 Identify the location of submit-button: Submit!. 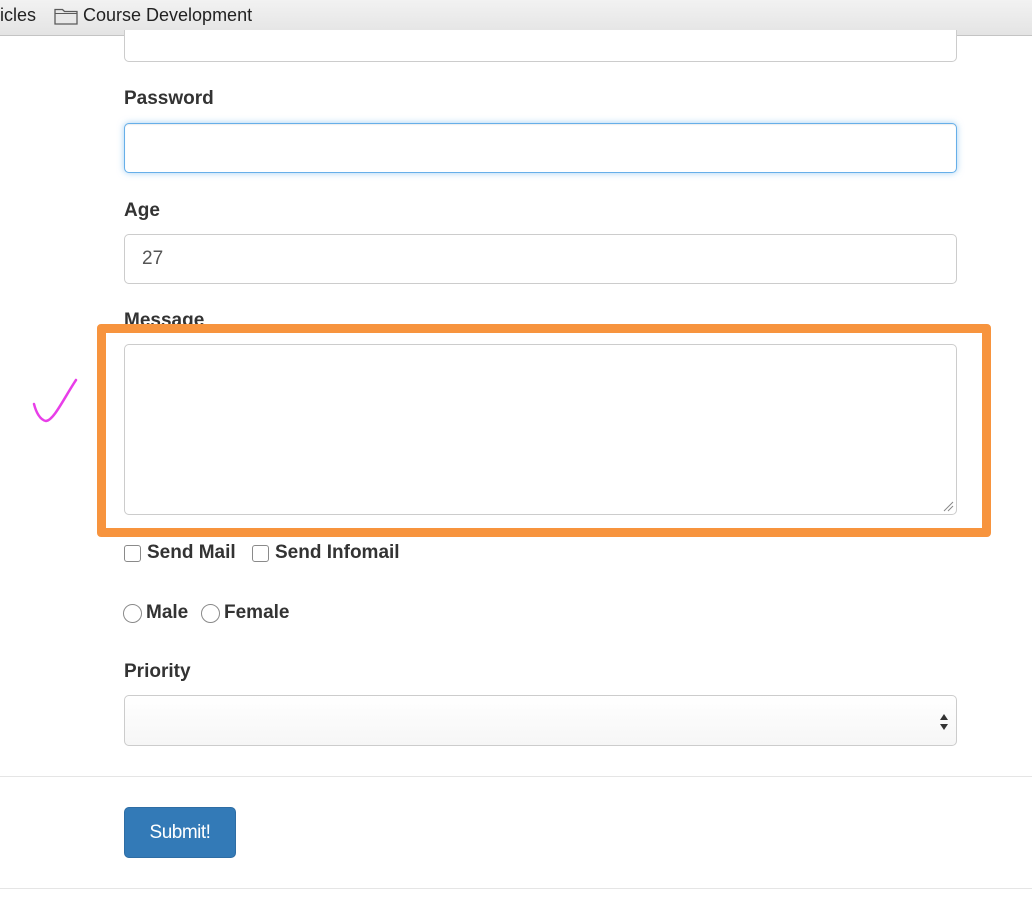
(180, 832).